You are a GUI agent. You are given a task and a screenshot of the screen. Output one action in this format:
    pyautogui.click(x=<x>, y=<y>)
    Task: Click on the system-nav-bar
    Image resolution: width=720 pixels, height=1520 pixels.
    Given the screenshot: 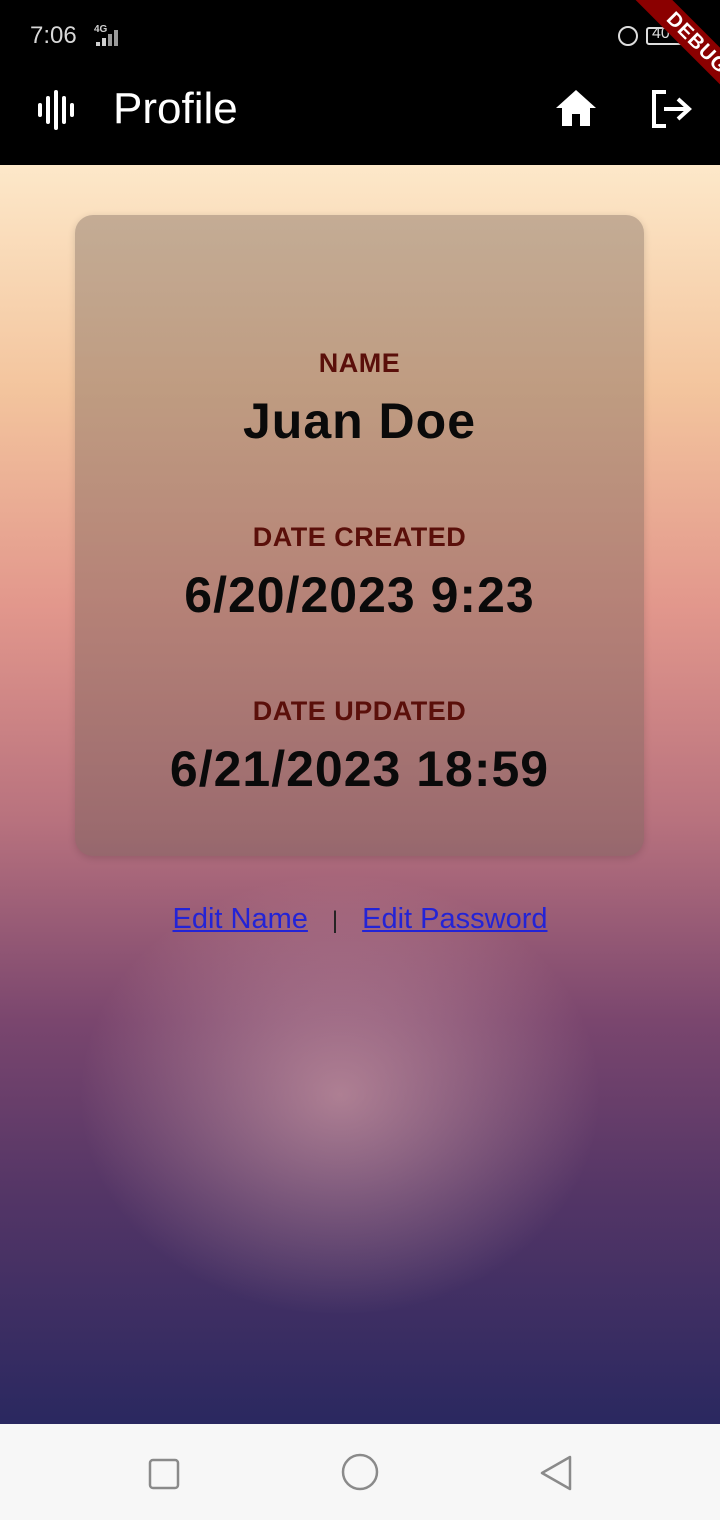 What is the action you would take?
    pyautogui.click(x=360, y=1472)
    